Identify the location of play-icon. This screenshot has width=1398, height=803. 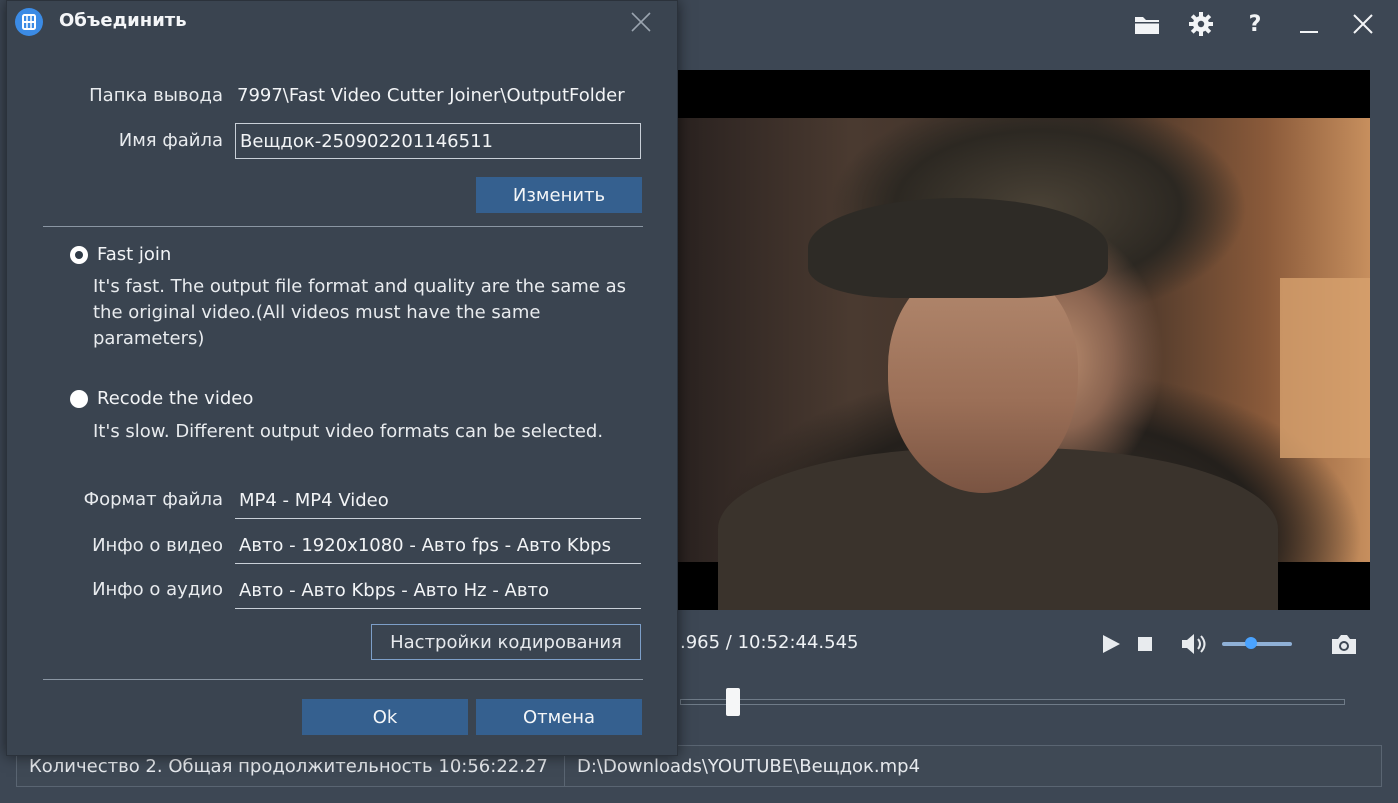
(1111, 644).